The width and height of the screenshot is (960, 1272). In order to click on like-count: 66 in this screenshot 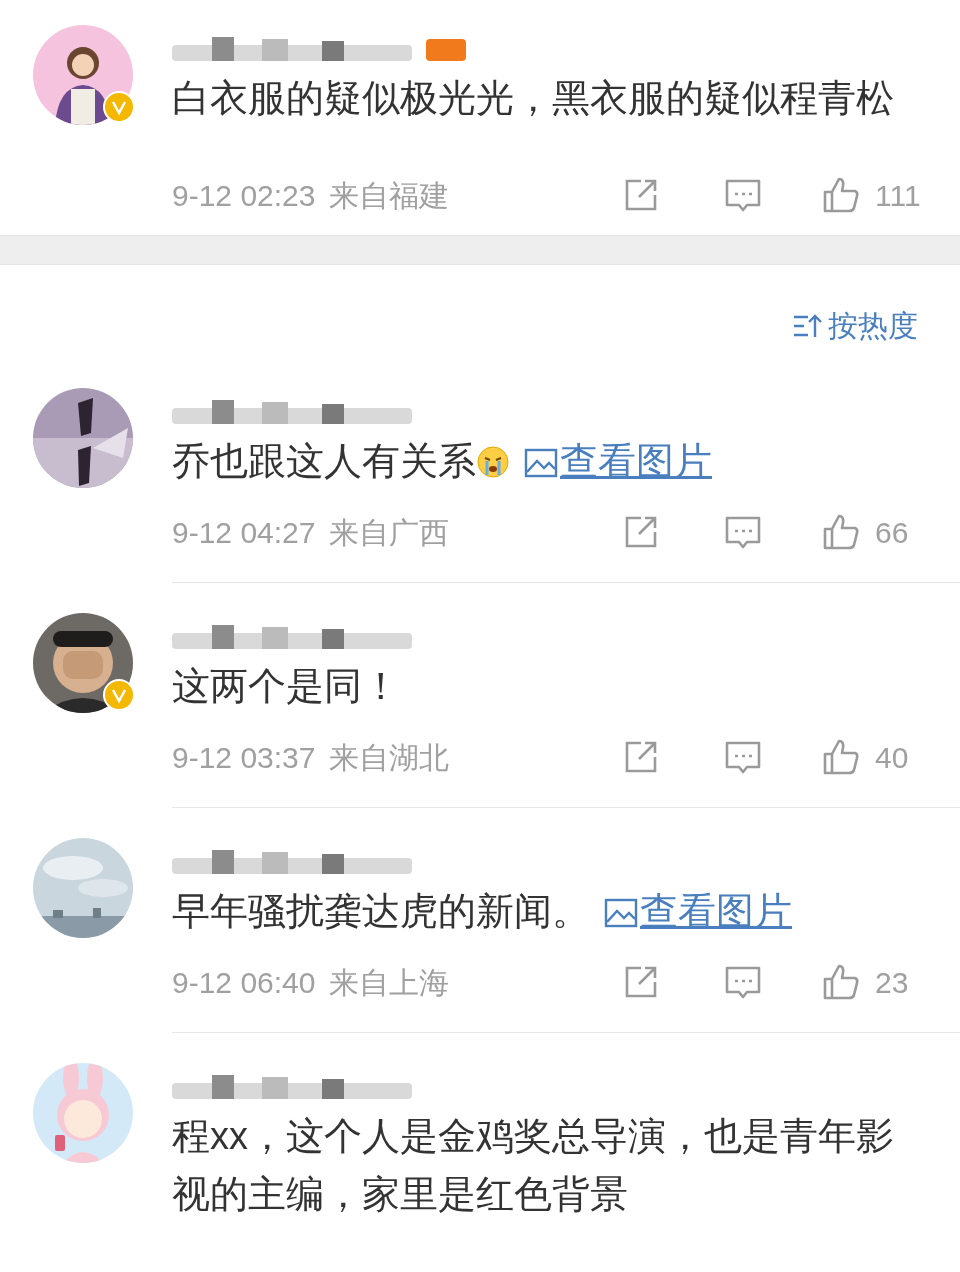, I will do `click(892, 532)`.